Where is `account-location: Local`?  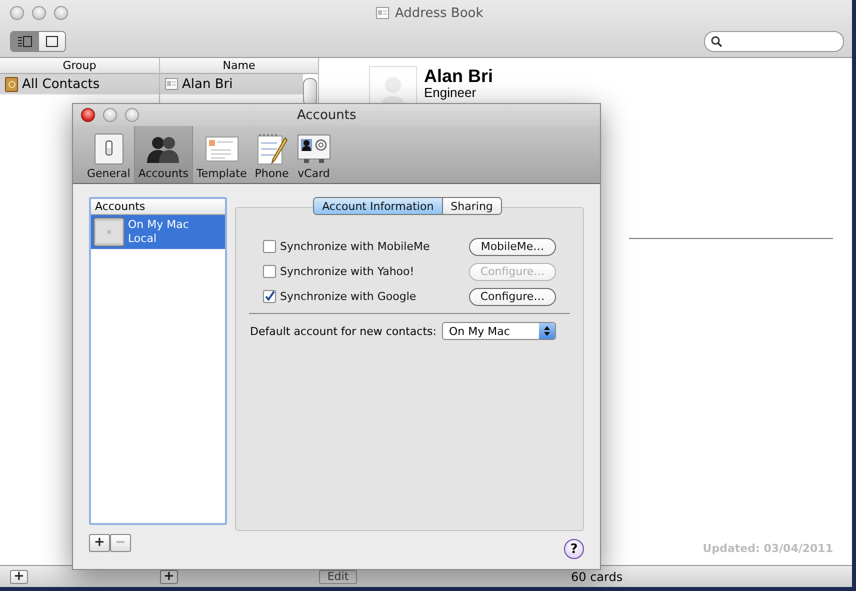
account-location: Local is located at coordinates (143, 239).